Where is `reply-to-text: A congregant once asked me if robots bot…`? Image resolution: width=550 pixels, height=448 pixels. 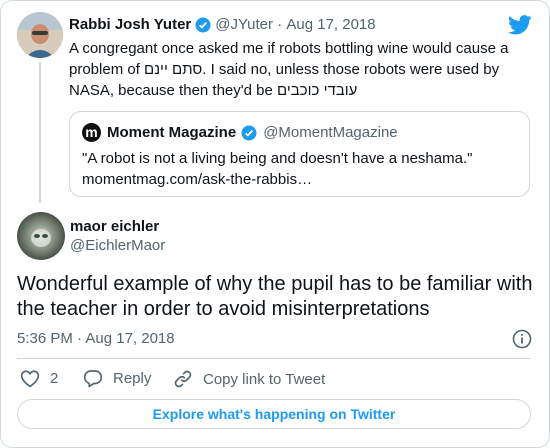
reply-to-text: A congregant once asked me if robots bot… is located at coordinates (288, 69).